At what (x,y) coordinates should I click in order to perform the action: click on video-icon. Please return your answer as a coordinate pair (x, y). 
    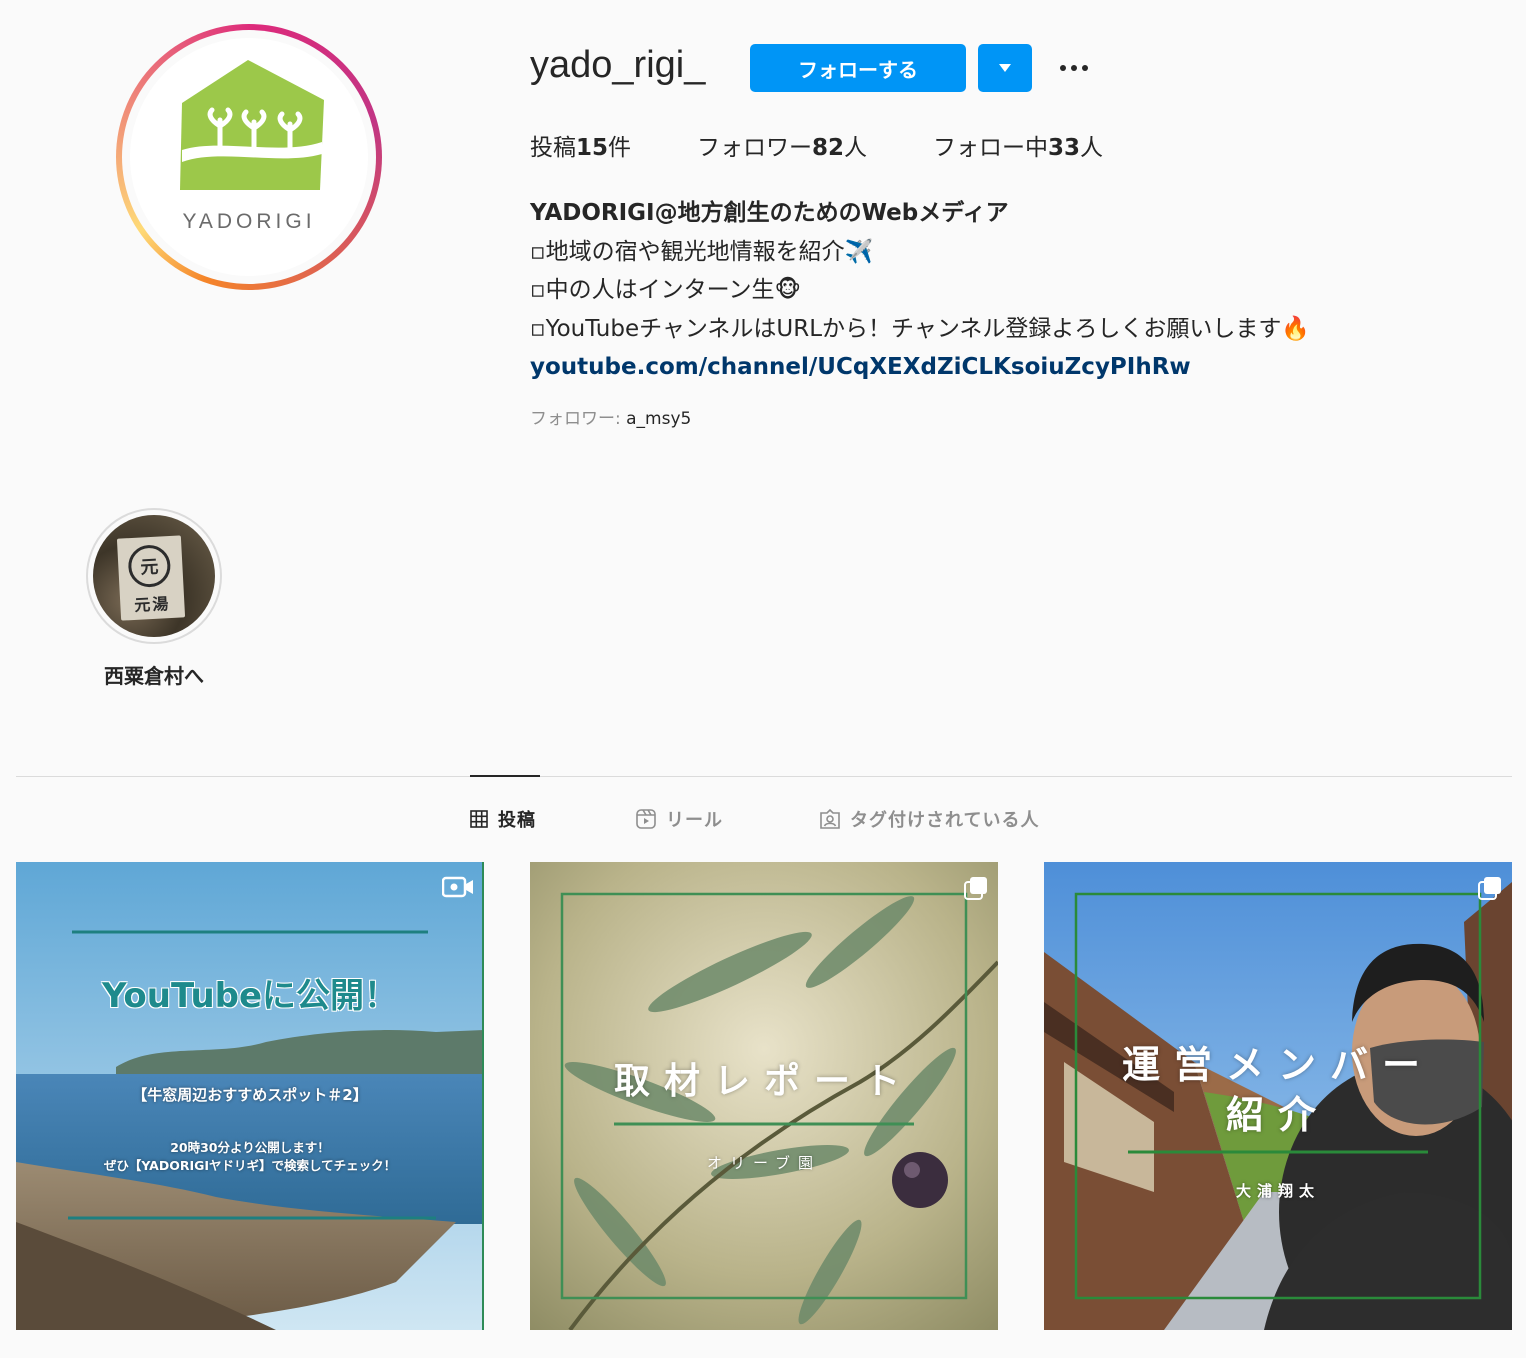
    Looking at the image, I should click on (457, 889).